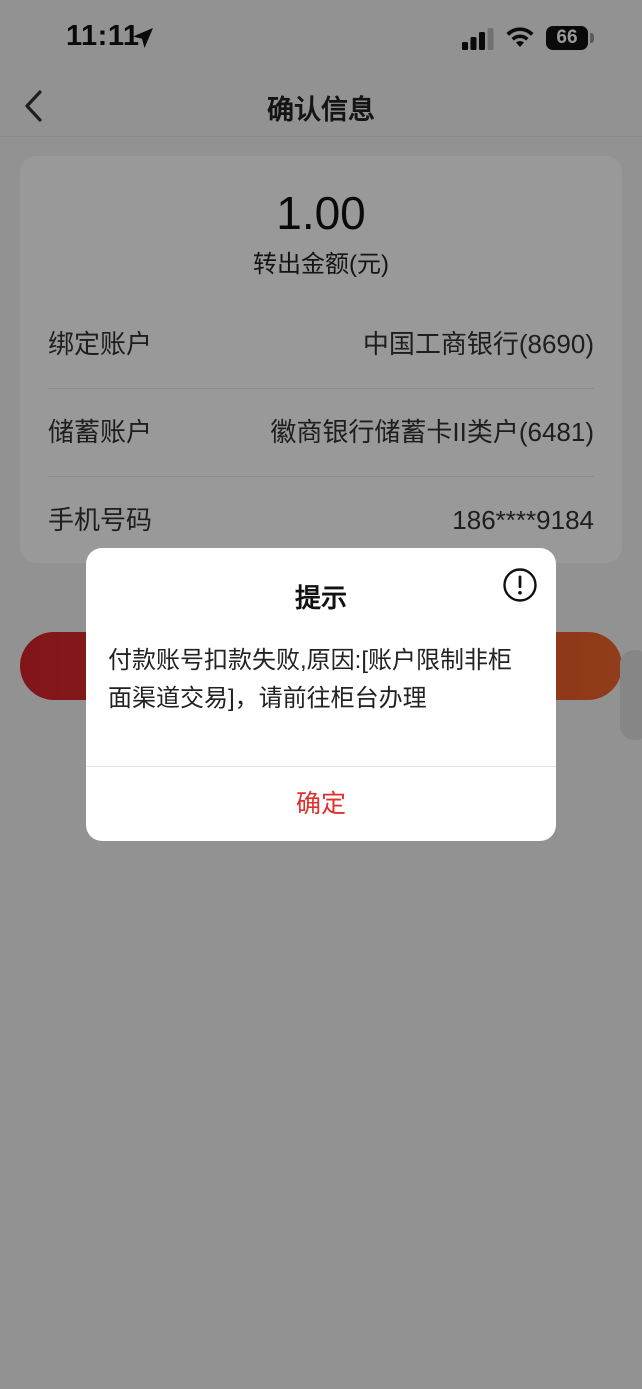 The width and height of the screenshot is (642, 1389). I want to click on info-circle-icon, so click(520, 585).